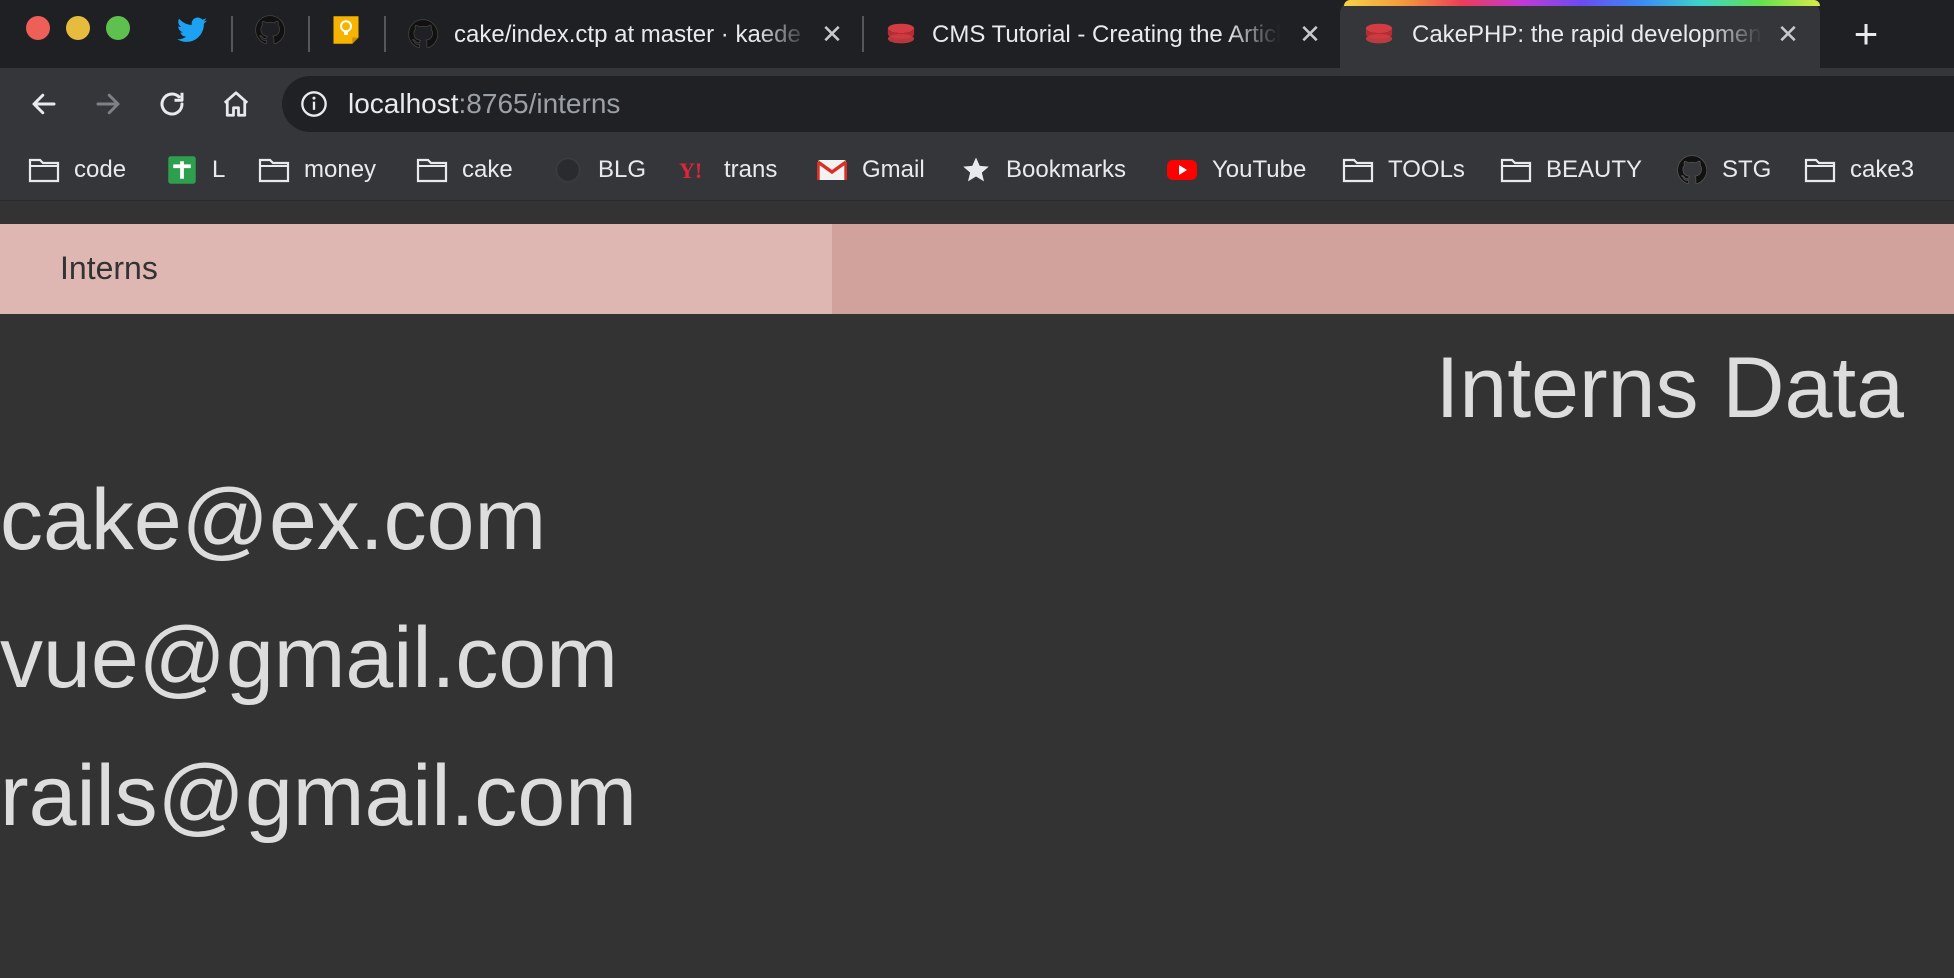 Image resolution: width=1954 pixels, height=978 pixels. I want to click on fullscreen-window-button, so click(118, 28).